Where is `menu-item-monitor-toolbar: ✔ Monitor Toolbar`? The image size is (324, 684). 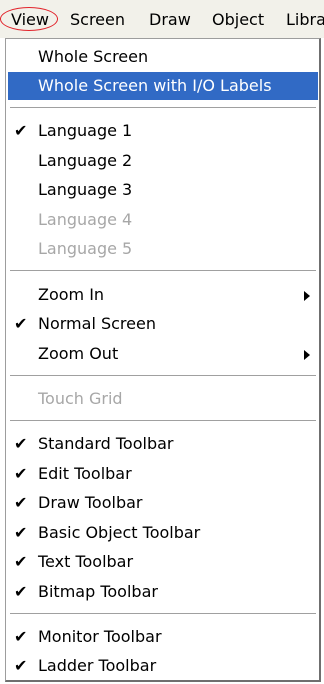 menu-item-monitor-toolbar: ✔ Monitor Toolbar is located at coordinates (163, 637).